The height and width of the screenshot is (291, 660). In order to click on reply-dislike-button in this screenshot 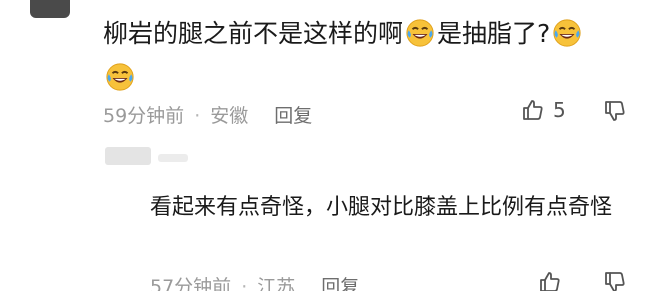, I will do `click(615, 280)`.